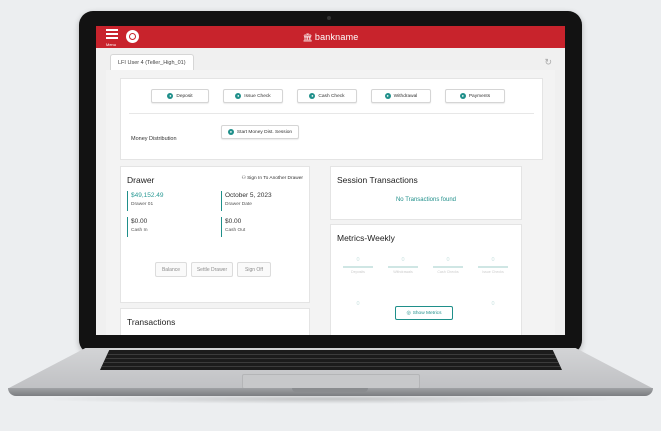  What do you see at coordinates (233, 221) in the screenshot?
I see `cash-out-value: $0.00` at bounding box center [233, 221].